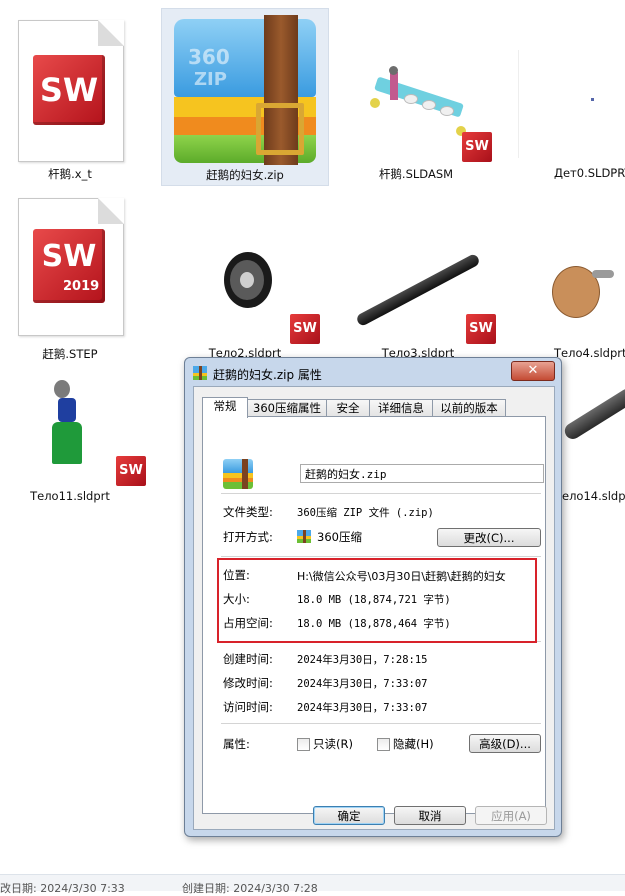 The width and height of the screenshot is (625, 896). I want to click on file-item: SW 杆鹅.x_t, so click(78, 98).